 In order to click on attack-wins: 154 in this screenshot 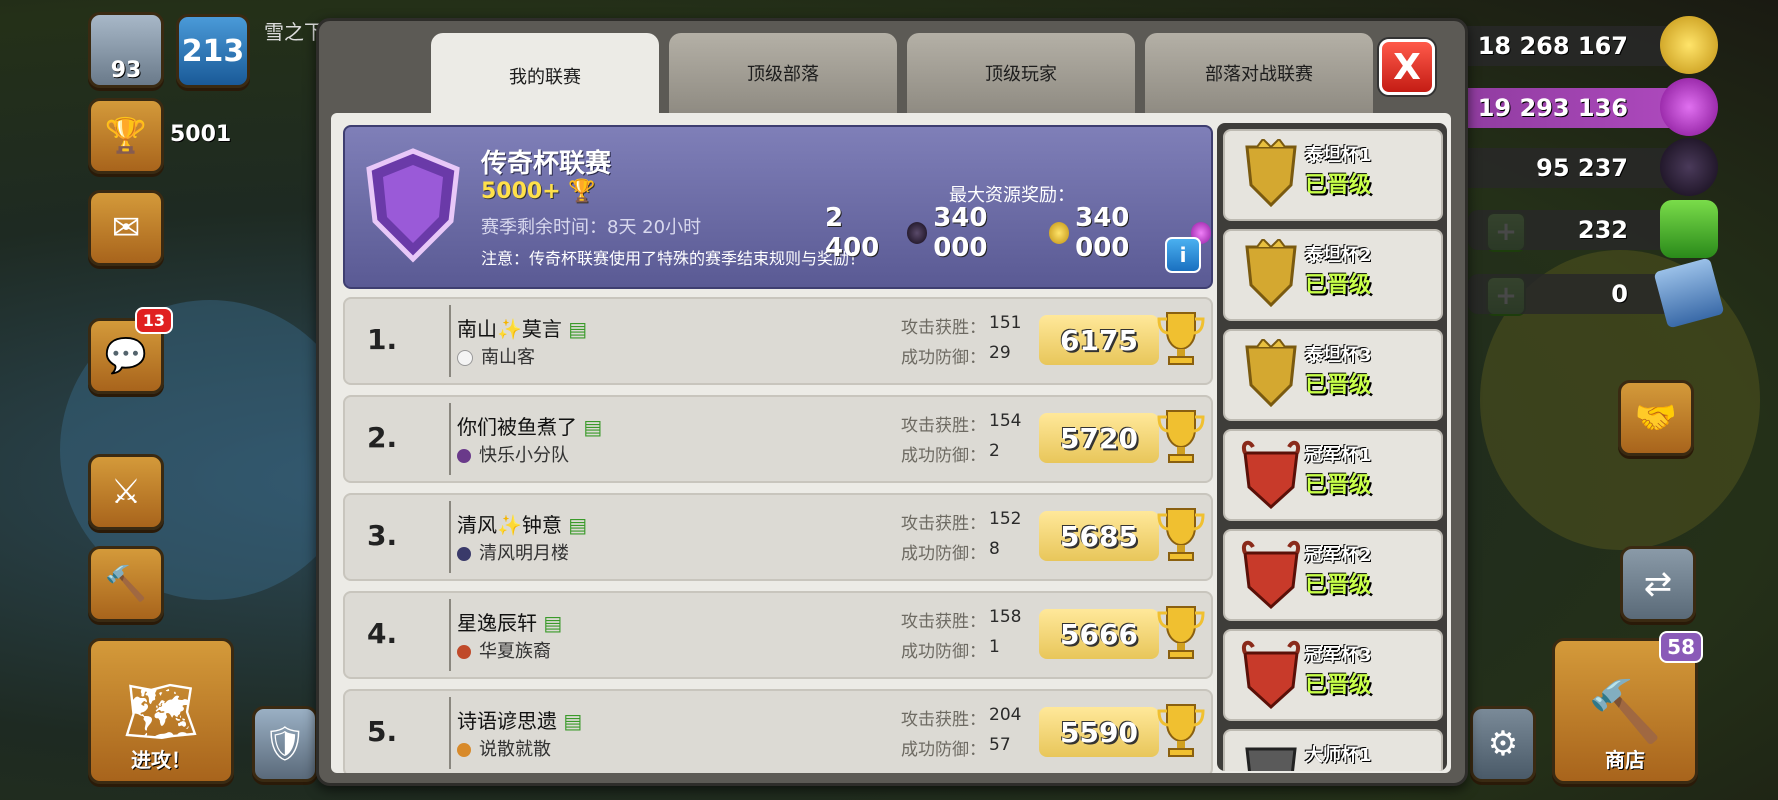, I will do `click(1005, 421)`.